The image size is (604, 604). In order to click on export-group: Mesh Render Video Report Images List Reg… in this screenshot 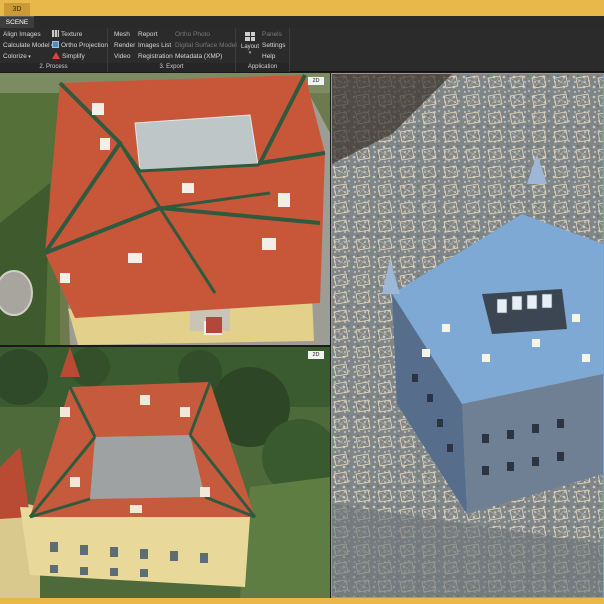, I will do `click(172, 50)`.